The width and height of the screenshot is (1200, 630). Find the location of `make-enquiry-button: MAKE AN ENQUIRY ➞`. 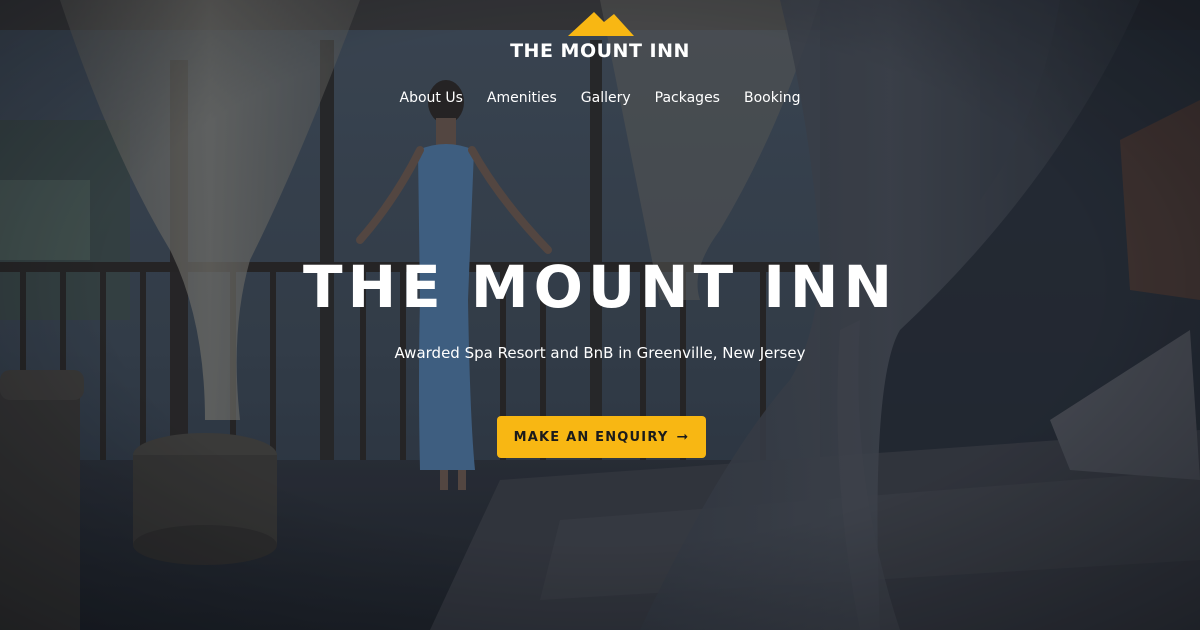

make-enquiry-button: MAKE AN ENQUIRY ➞ is located at coordinates (601, 437).